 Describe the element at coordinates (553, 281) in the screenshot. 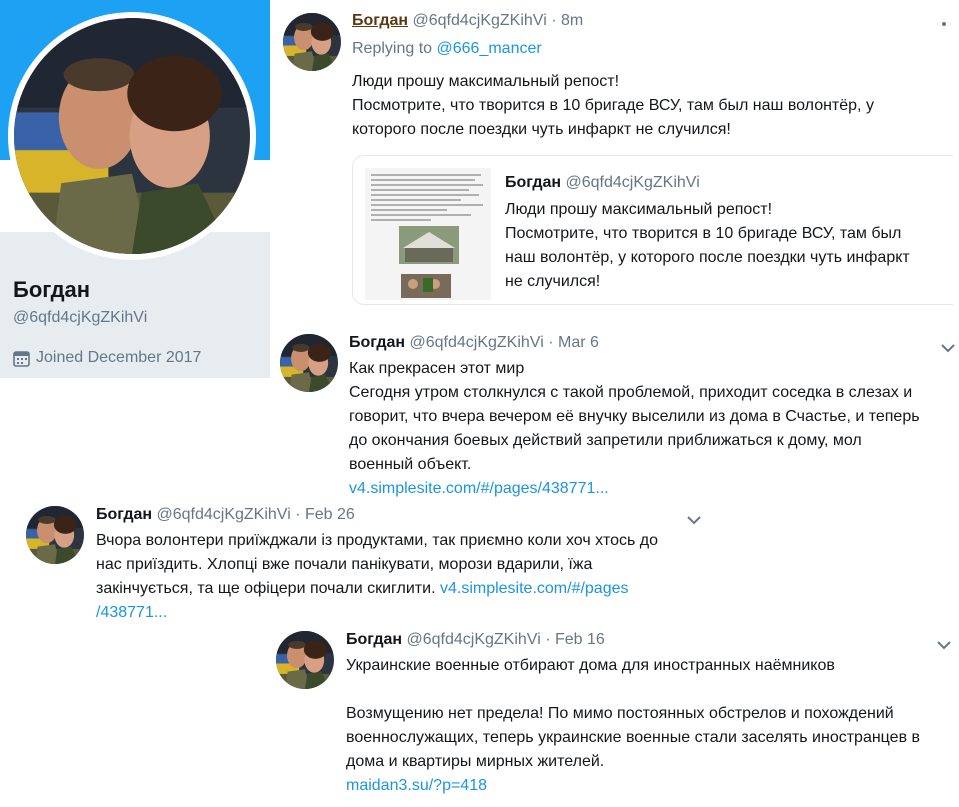

I see `quoted-text-line: не случился!` at that location.